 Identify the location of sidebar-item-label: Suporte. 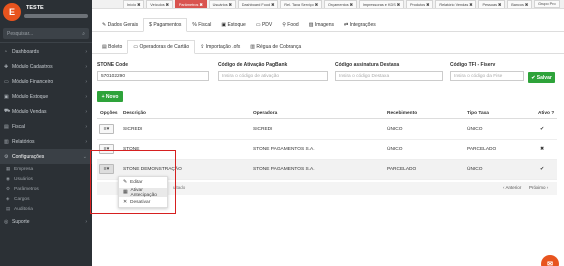
(21, 221).